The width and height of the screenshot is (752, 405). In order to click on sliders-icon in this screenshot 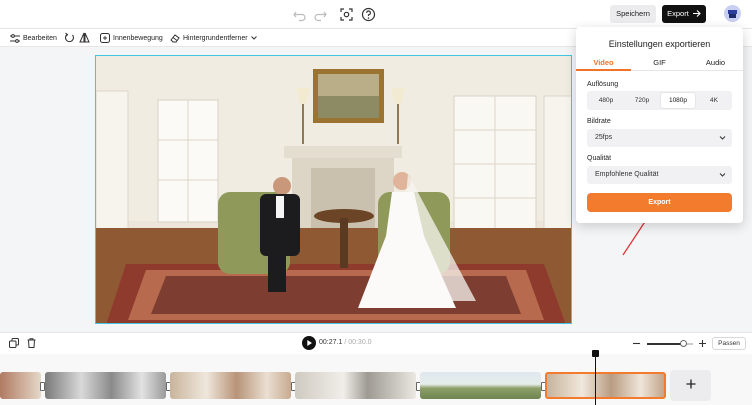, I will do `click(15, 38)`.